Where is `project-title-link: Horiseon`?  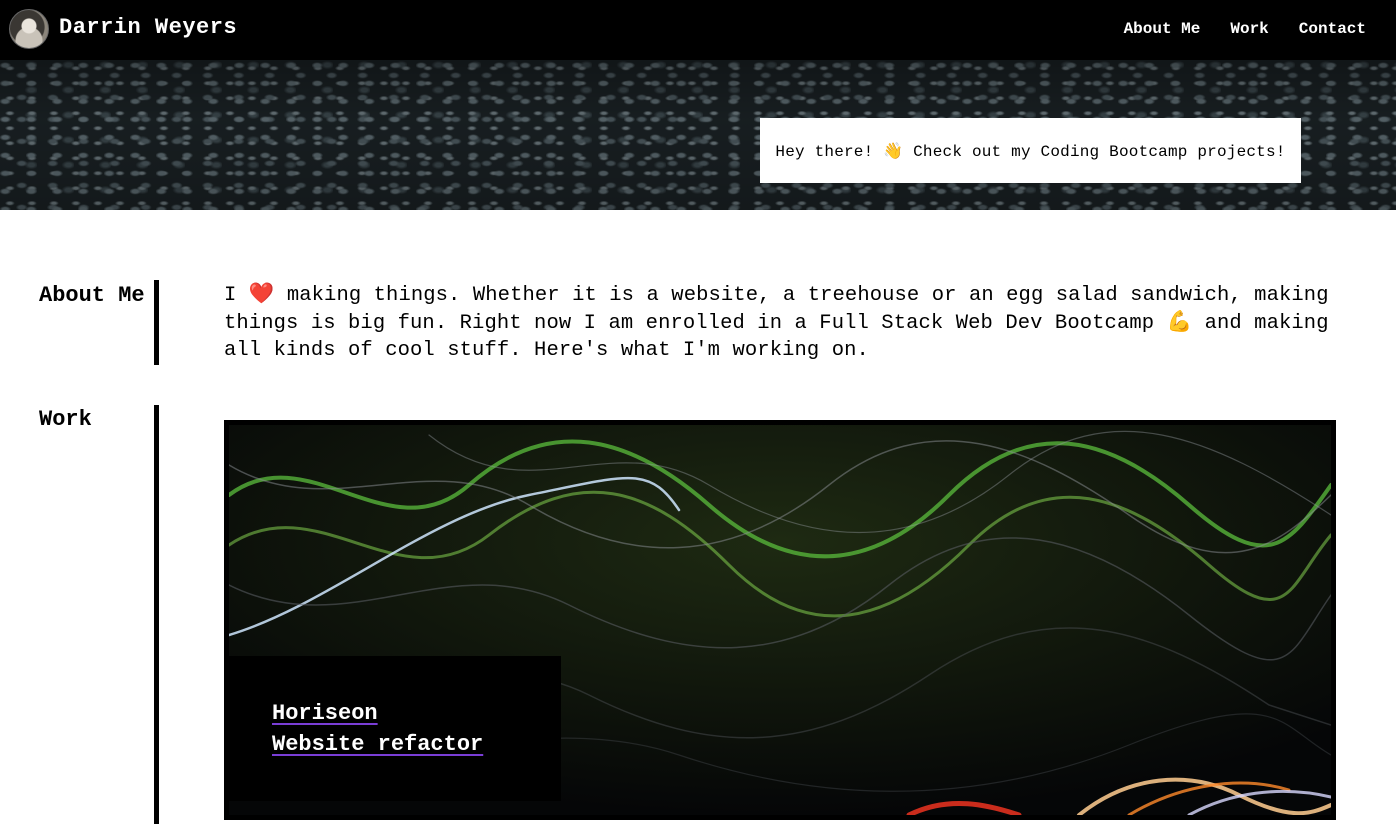 project-title-link: Horiseon is located at coordinates (416, 713).